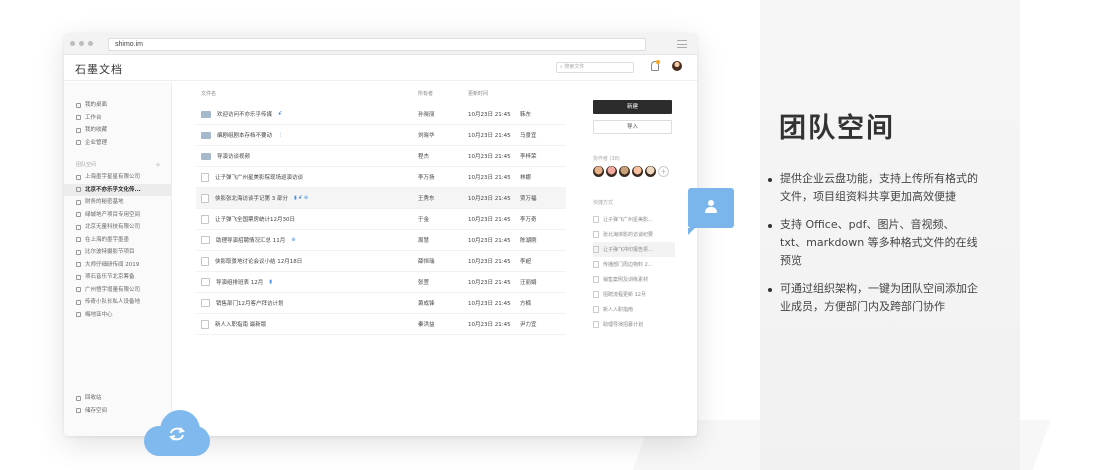 The image size is (1094, 470). Describe the element at coordinates (78, 398) in the screenshot. I see `trash-icon` at that location.